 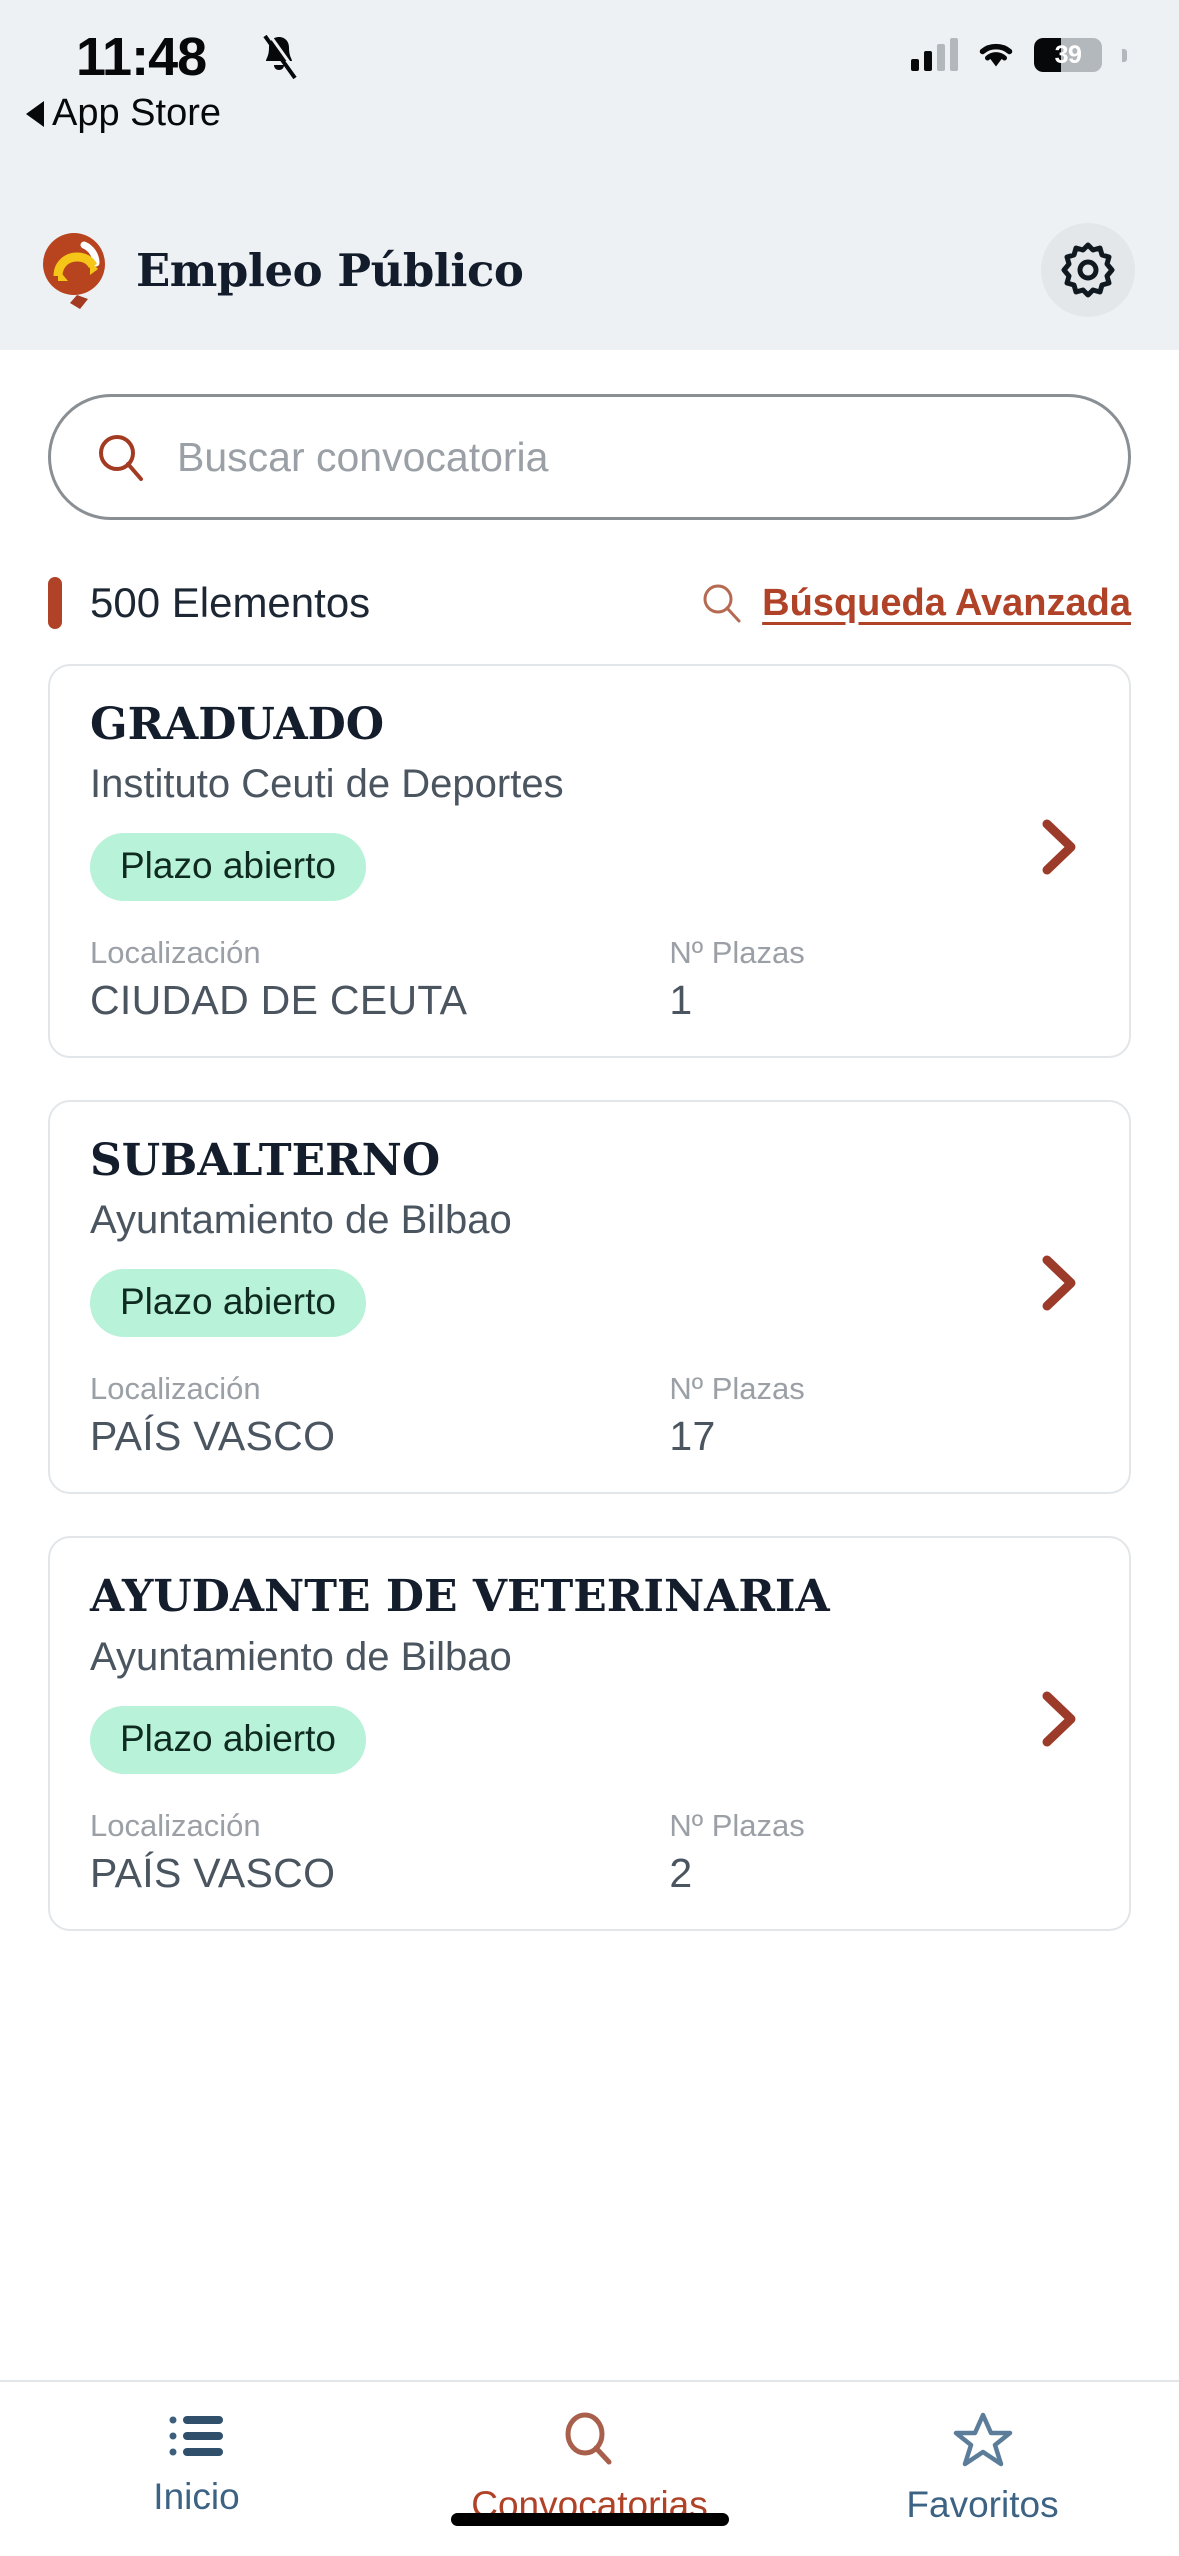 I want to click on advanced-search-label: Búsqueda Avanzada, so click(x=946, y=602).